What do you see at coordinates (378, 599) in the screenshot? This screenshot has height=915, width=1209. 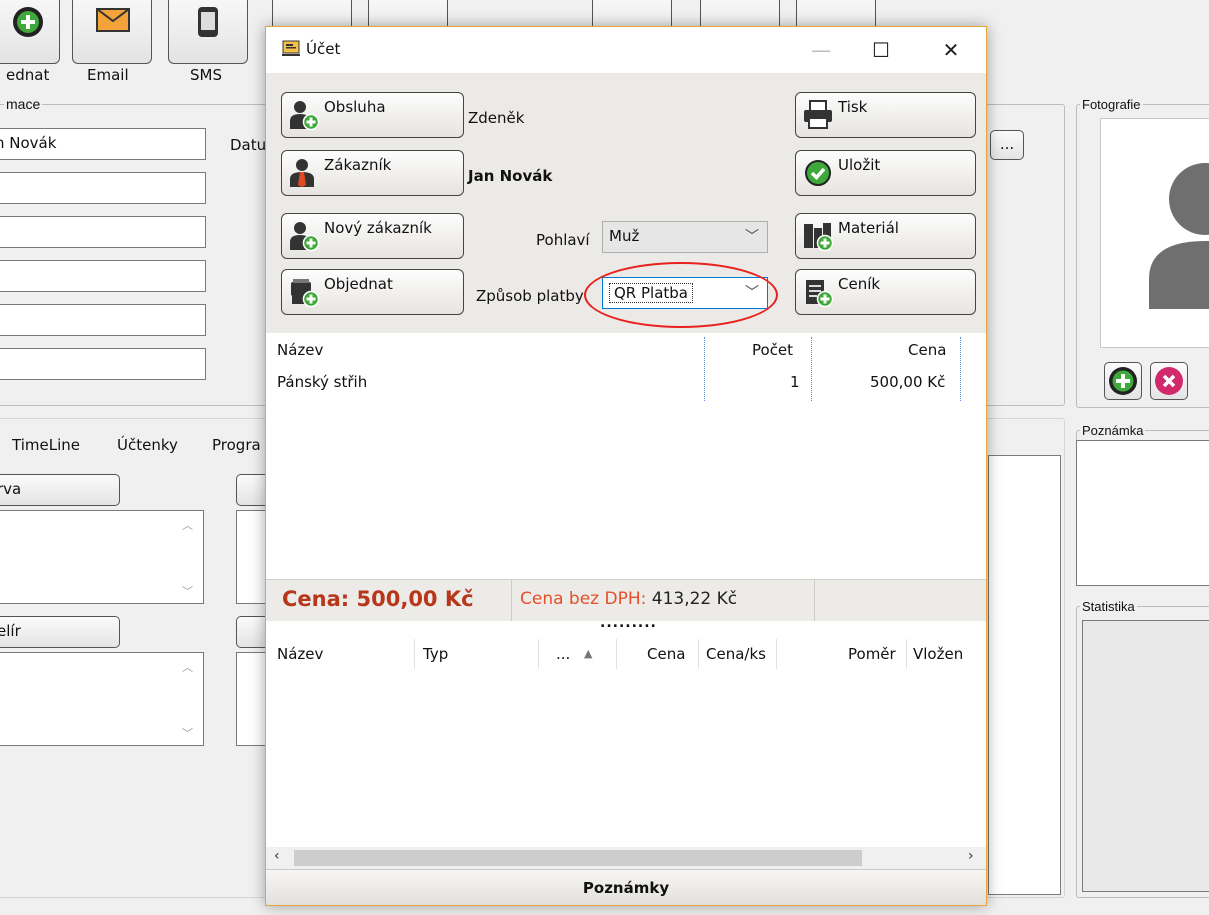 I see `total-price: Cena: 500,00 Kč` at bounding box center [378, 599].